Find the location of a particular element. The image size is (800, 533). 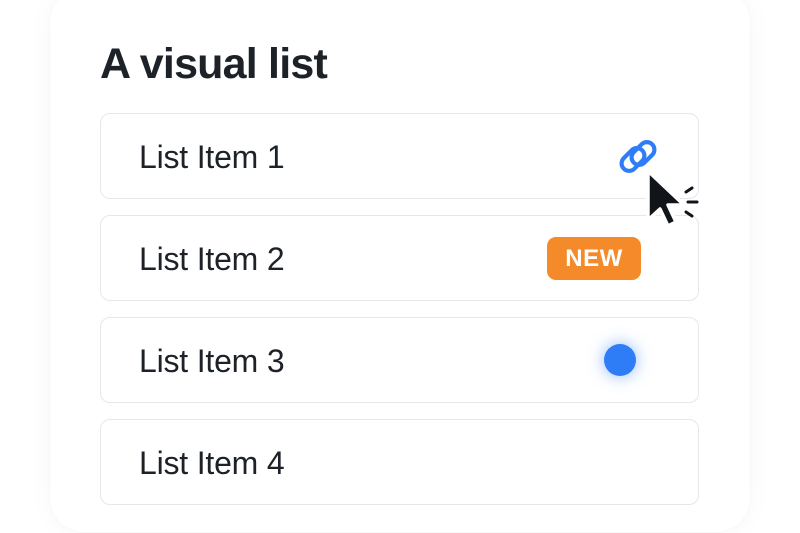

list-item-2: List Item 2 NEW is located at coordinates (399, 258).